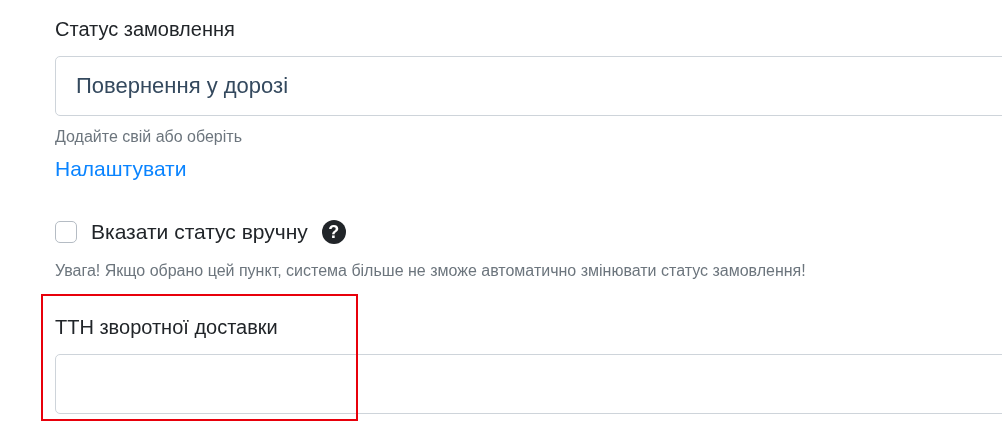 The width and height of the screenshot is (1002, 423). What do you see at coordinates (121, 169) in the screenshot?
I see `settings-link: Налаштувати` at bounding box center [121, 169].